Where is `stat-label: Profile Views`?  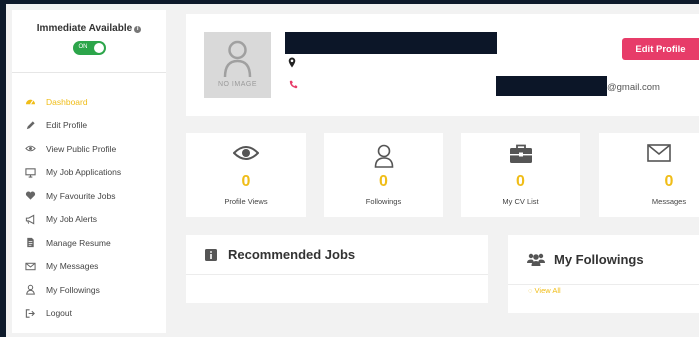 stat-label: Profile Views is located at coordinates (246, 201).